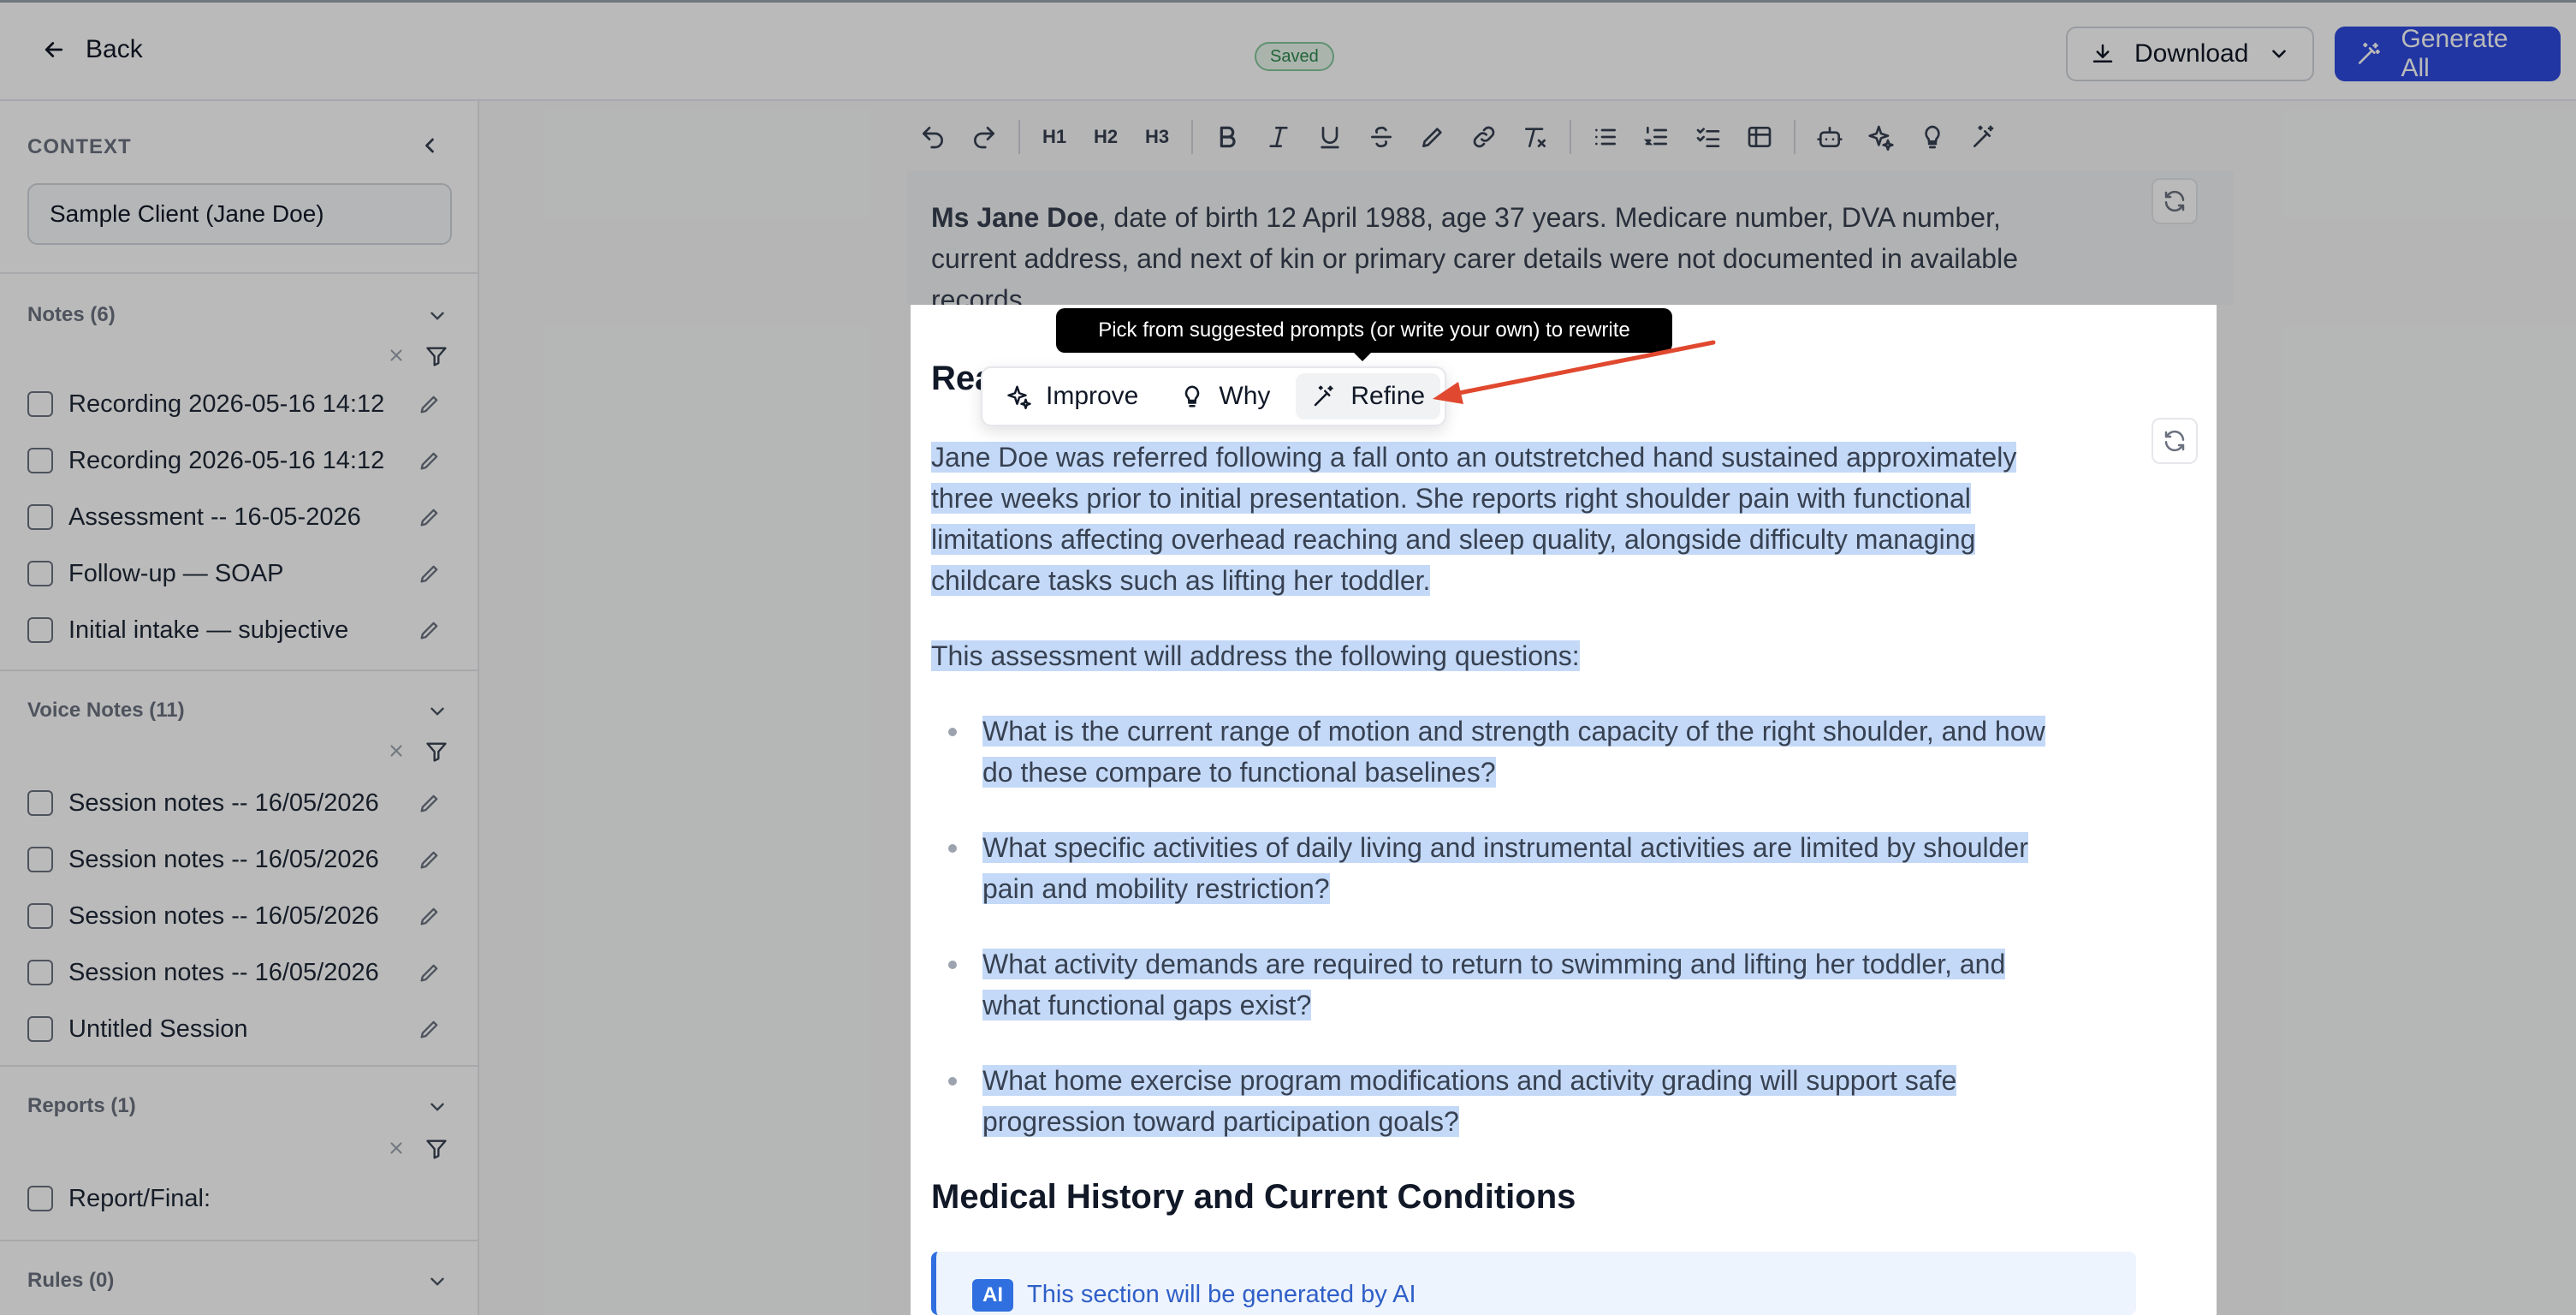  What do you see at coordinates (2396, 810) in the screenshot?
I see `dim-overlay` at bounding box center [2396, 810].